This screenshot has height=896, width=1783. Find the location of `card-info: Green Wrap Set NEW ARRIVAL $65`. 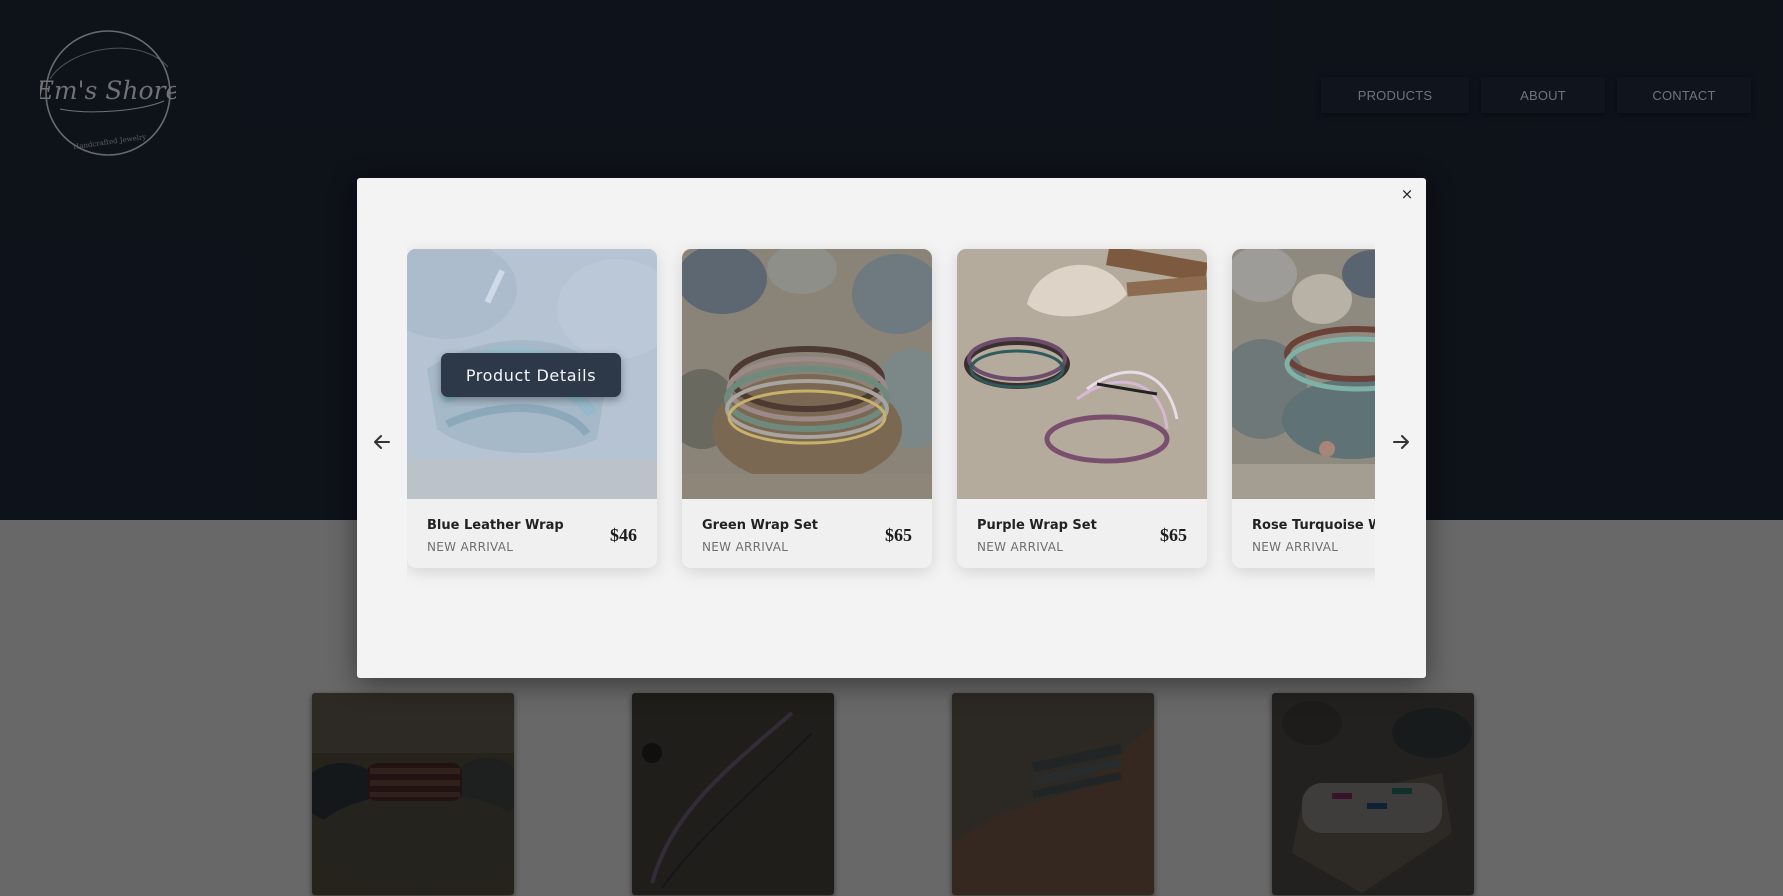

card-info: Green Wrap Set NEW ARRIVAL $65 is located at coordinates (807, 533).